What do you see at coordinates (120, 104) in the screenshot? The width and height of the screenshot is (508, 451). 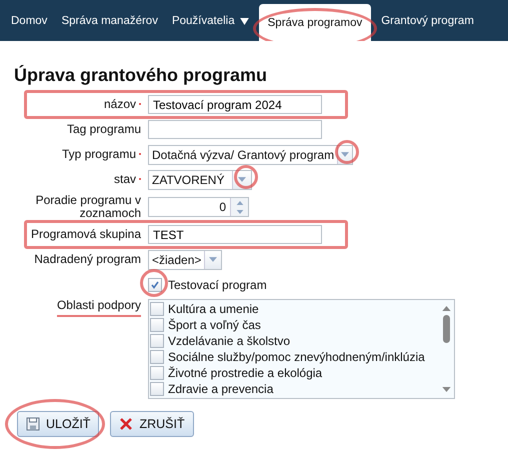 I see `field-label: názov` at bounding box center [120, 104].